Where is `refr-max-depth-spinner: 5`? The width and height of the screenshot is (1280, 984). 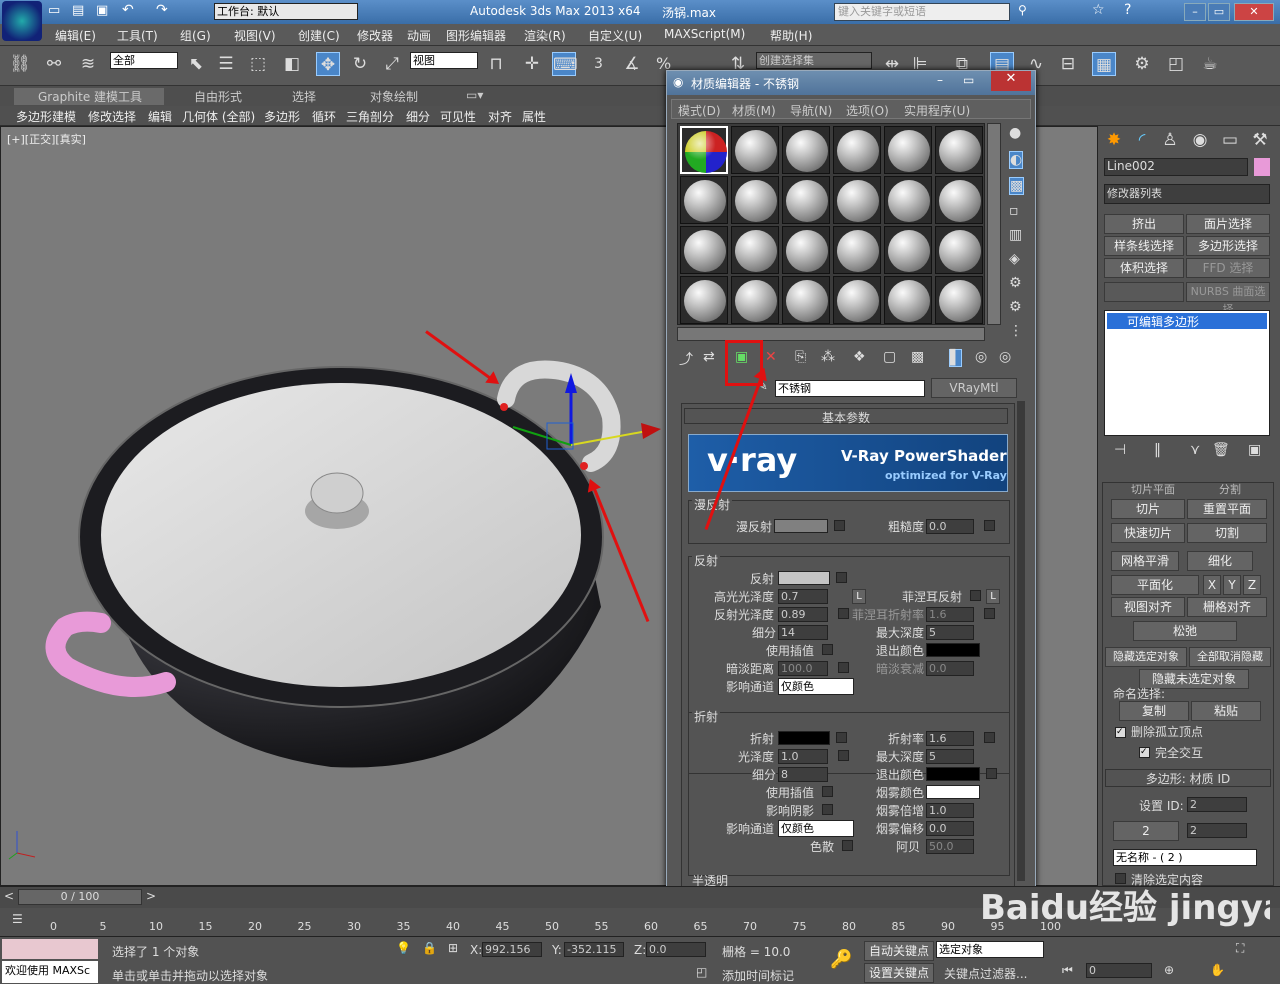 refr-max-depth-spinner: 5 is located at coordinates (950, 756).